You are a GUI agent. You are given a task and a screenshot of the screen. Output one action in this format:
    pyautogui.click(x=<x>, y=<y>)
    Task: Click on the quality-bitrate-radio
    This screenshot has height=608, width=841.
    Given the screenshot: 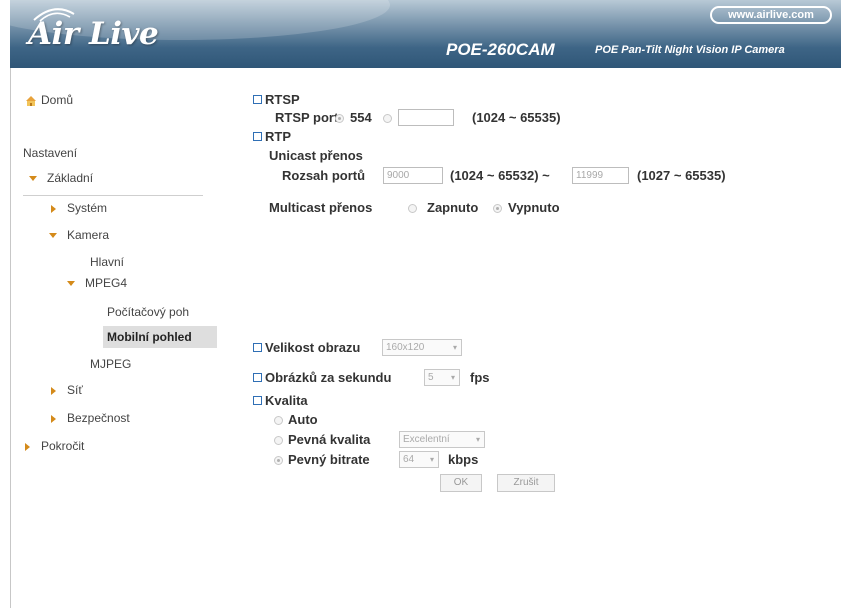 What is the action you would take?
    pyautogui.click(x=278, y=460)
    